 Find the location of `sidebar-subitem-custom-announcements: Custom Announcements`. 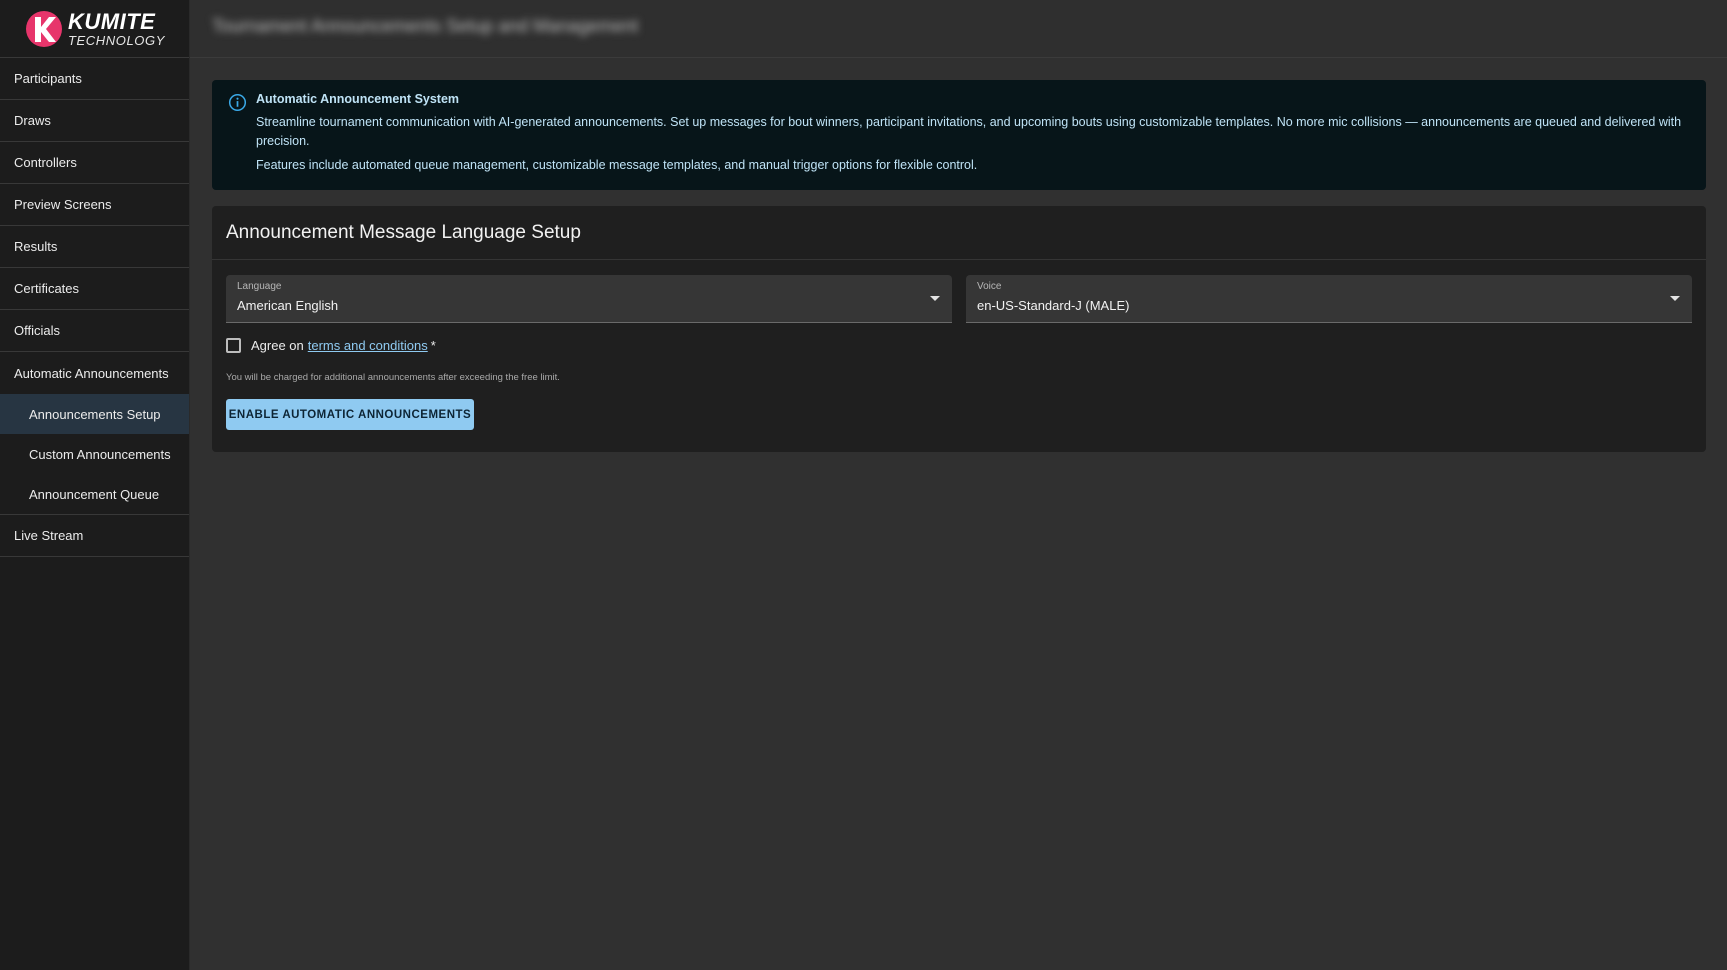

sidebar-subitem-custom-announcements: Custom Announcements is located at coordinates (94, 454).